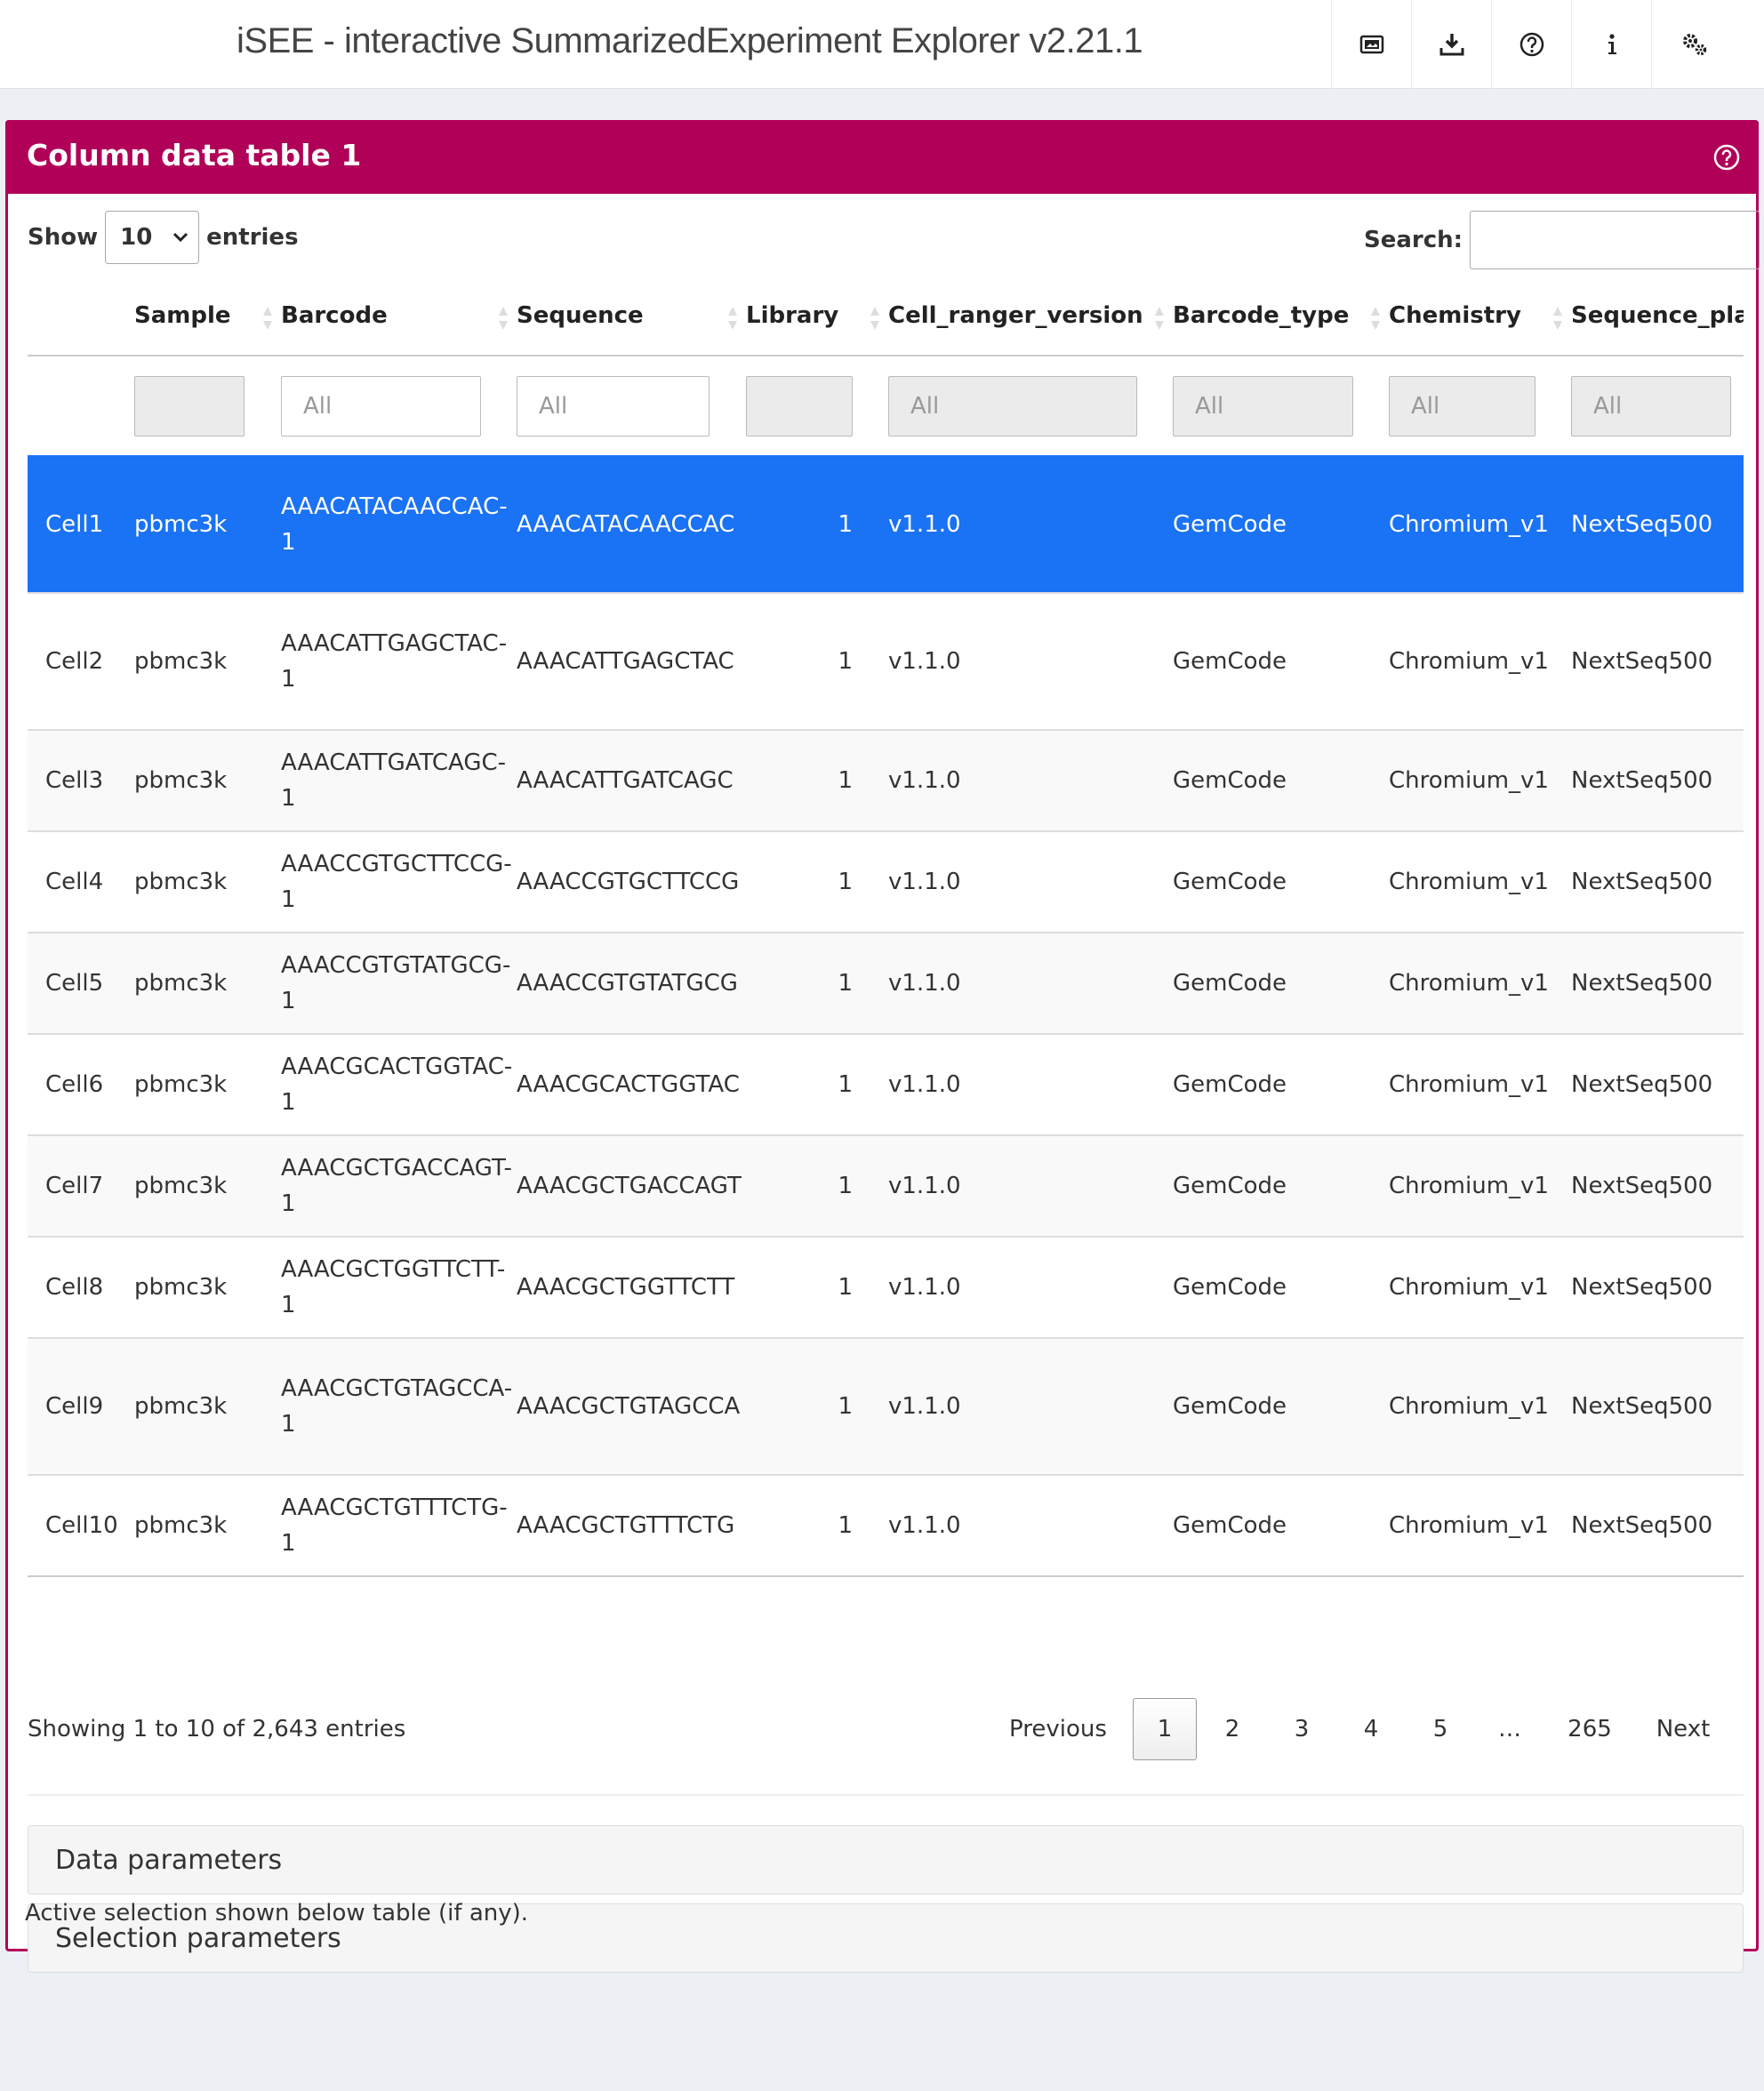 This screenshot has height=2091, width=1764. Describe the element at coordinates (1281, 316) in the screenshot. I see `column-header-barcode-type: Barcode_type` at that location.